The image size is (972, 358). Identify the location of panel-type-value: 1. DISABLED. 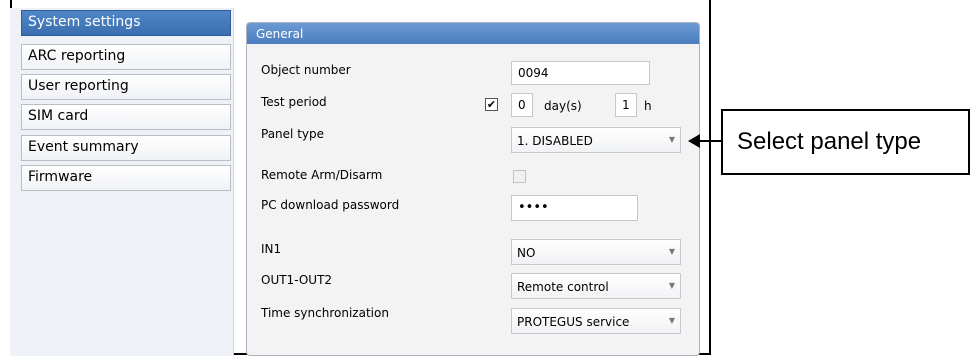
(555, 141).